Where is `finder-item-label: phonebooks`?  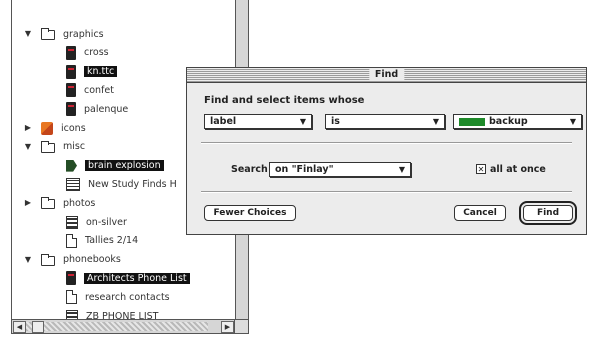
finder-item-label: phonebooks is located at coordinates (92, 260).